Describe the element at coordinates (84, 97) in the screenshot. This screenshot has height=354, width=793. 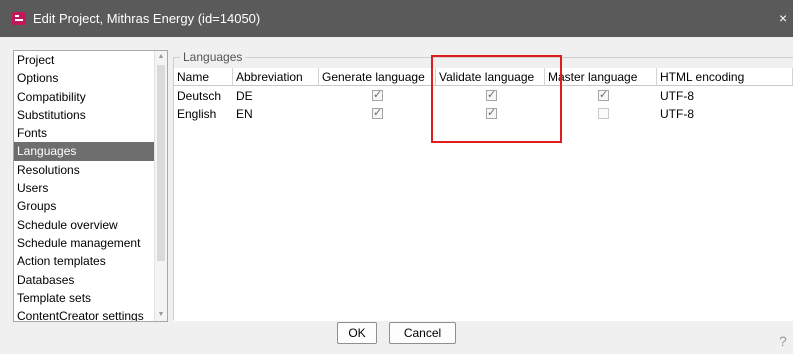
I see `sidebar-item: Compatibility` at that location.